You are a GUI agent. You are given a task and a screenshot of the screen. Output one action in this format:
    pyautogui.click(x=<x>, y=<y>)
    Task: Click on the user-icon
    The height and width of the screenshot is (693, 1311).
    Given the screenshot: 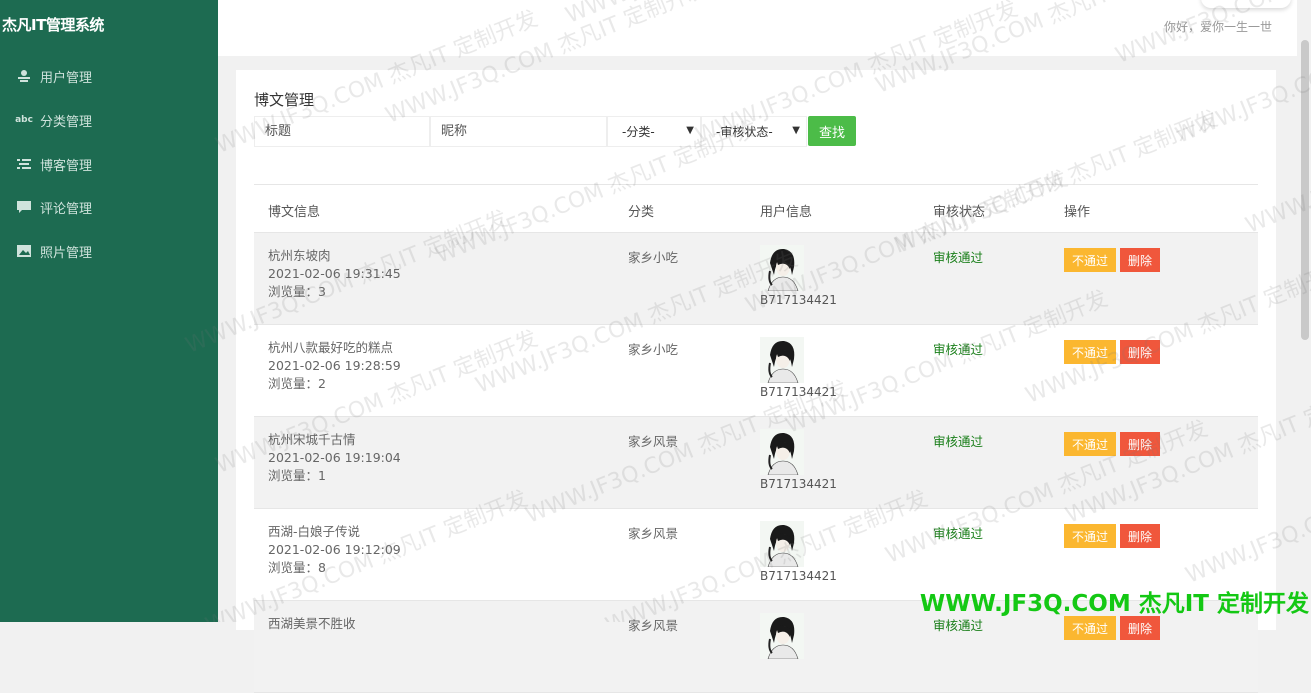 What is the action you would take?
    pyautogui.click(x=24, y=76)
    